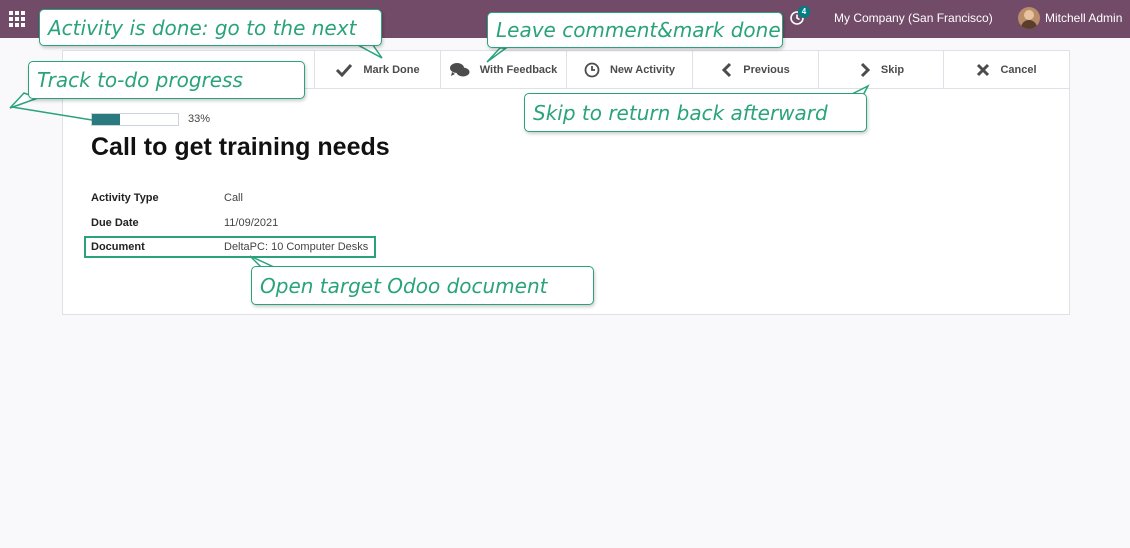 The width and height of the screenshot is (1130, 548). I want to click on document-link: DeltaPC: 10 Computer Desks, so click(296, 247).